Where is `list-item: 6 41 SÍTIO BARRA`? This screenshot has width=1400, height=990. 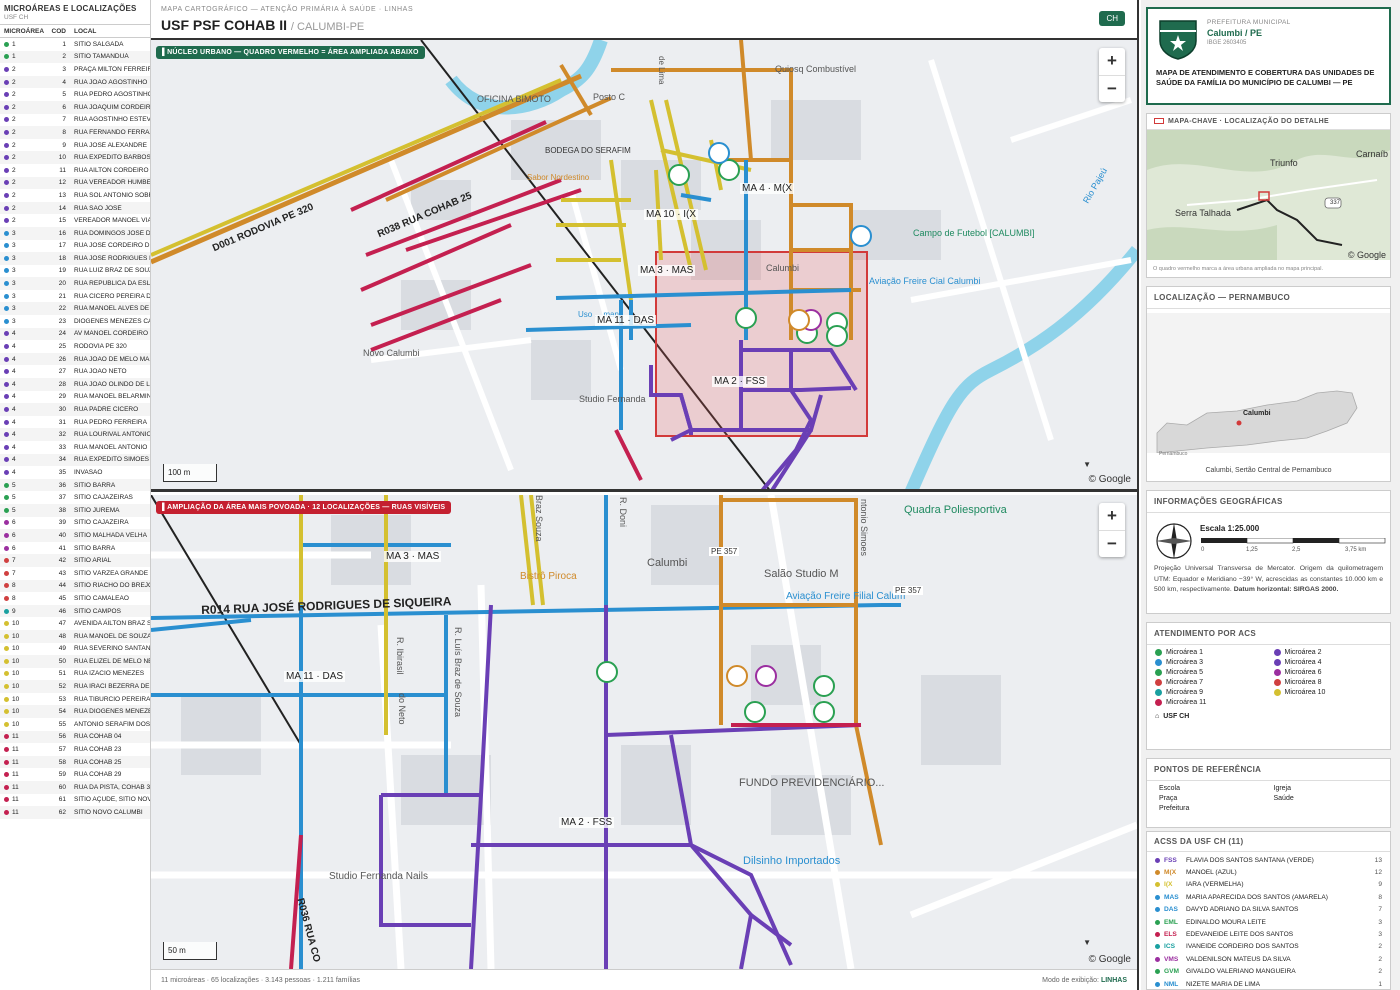
list-item: 6 41 SÍTIO BARRA is located at coordinates (75, 548).